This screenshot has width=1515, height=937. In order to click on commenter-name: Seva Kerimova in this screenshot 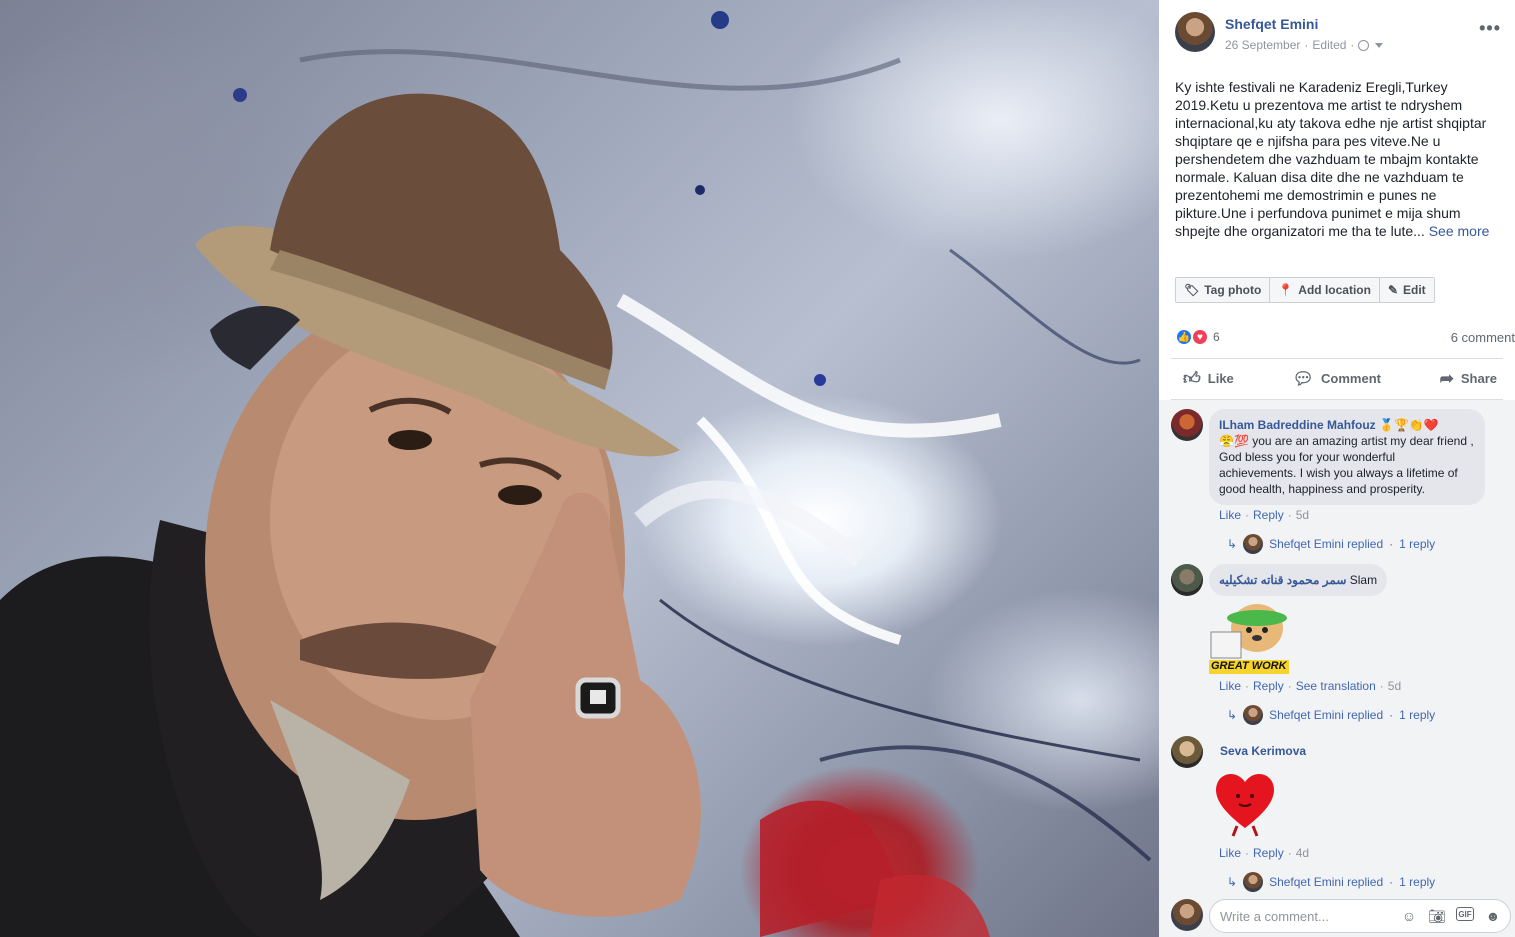, I will do `click(1263, 751)`.